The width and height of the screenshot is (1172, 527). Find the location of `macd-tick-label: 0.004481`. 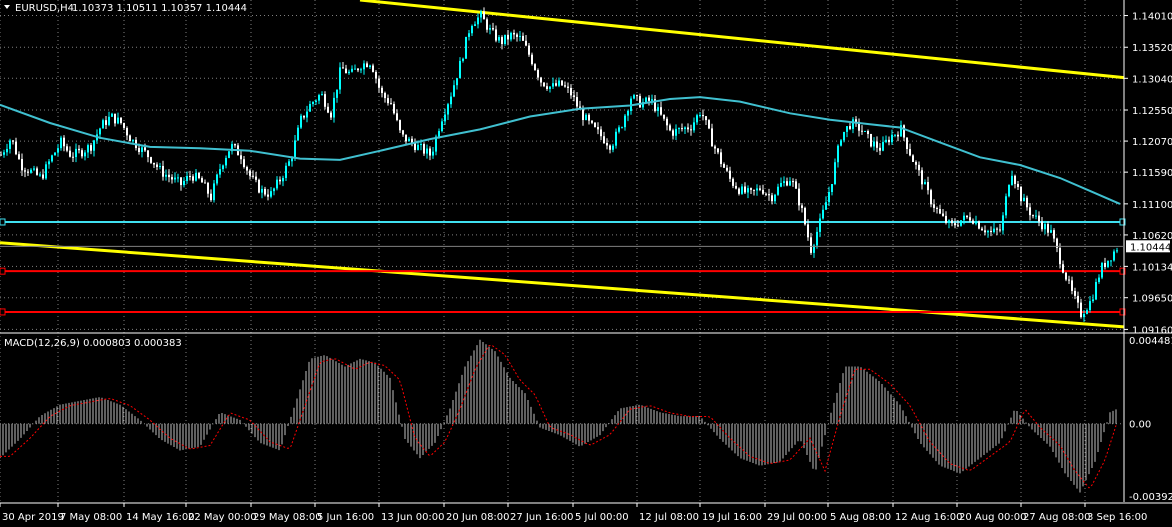

macd-tick-label: 0.004481 is located at coordinates (1150, 341).